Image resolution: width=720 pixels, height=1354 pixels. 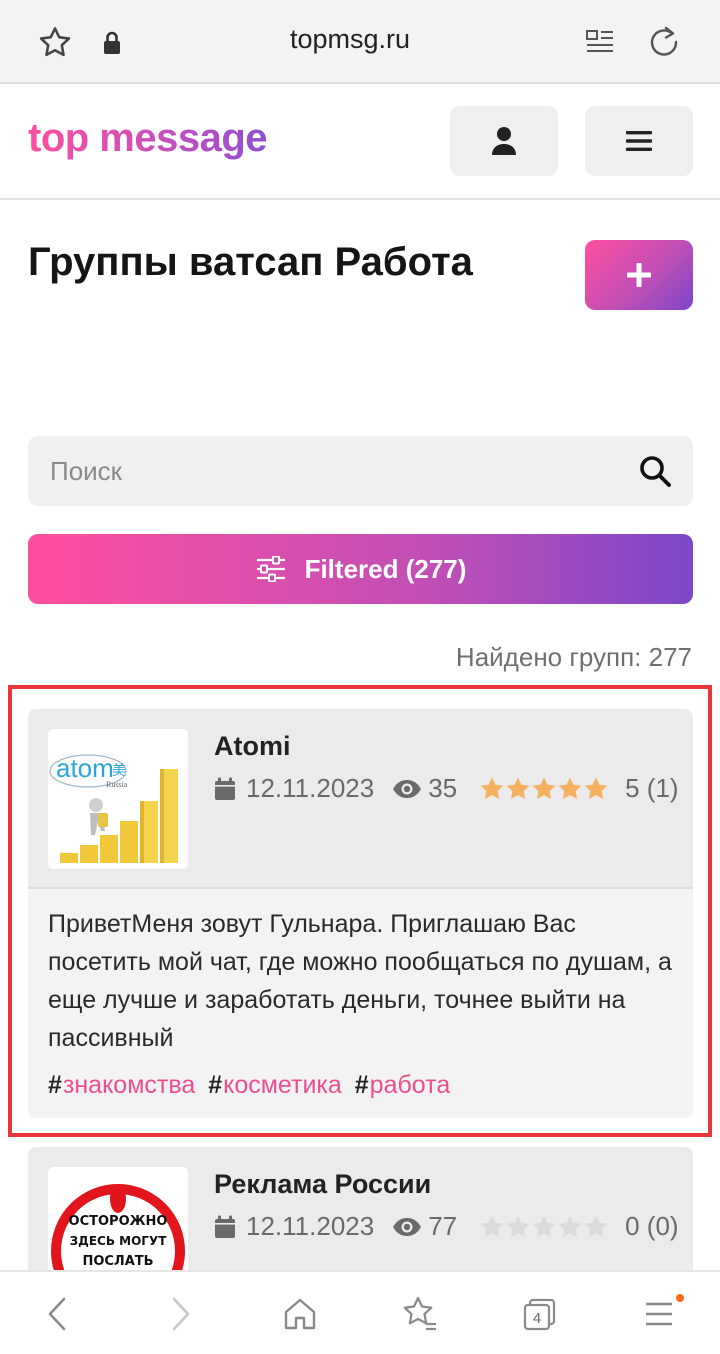 What do you see at coordinates (407, 1226) in the screenshot?
I see `eye-icon` at bounding box center [407, 1226].